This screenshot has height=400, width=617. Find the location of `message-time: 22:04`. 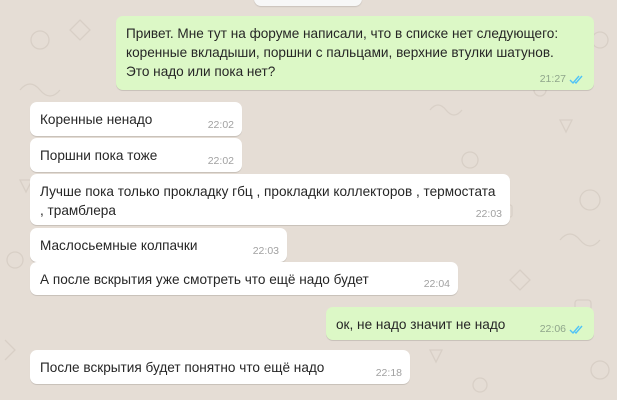

message-time: 22:04 is located at coordinates (436, 283).